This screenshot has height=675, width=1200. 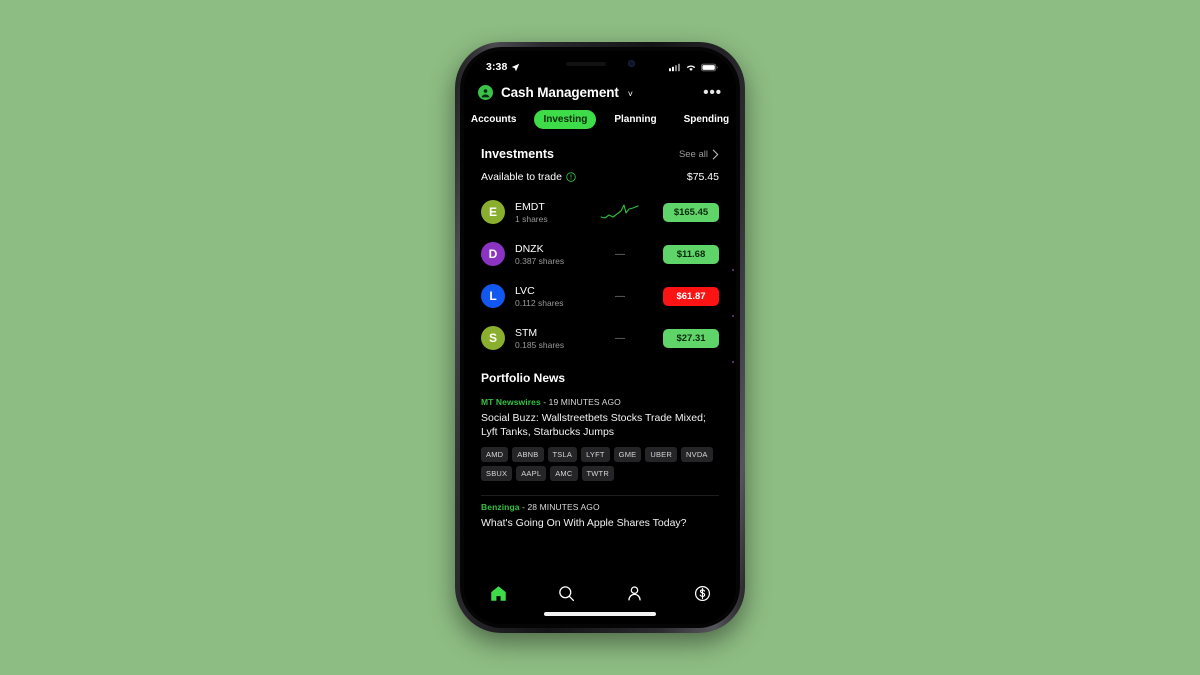 I want to click on holding-shares: 0.185 shares, so click(x=540, y=344).